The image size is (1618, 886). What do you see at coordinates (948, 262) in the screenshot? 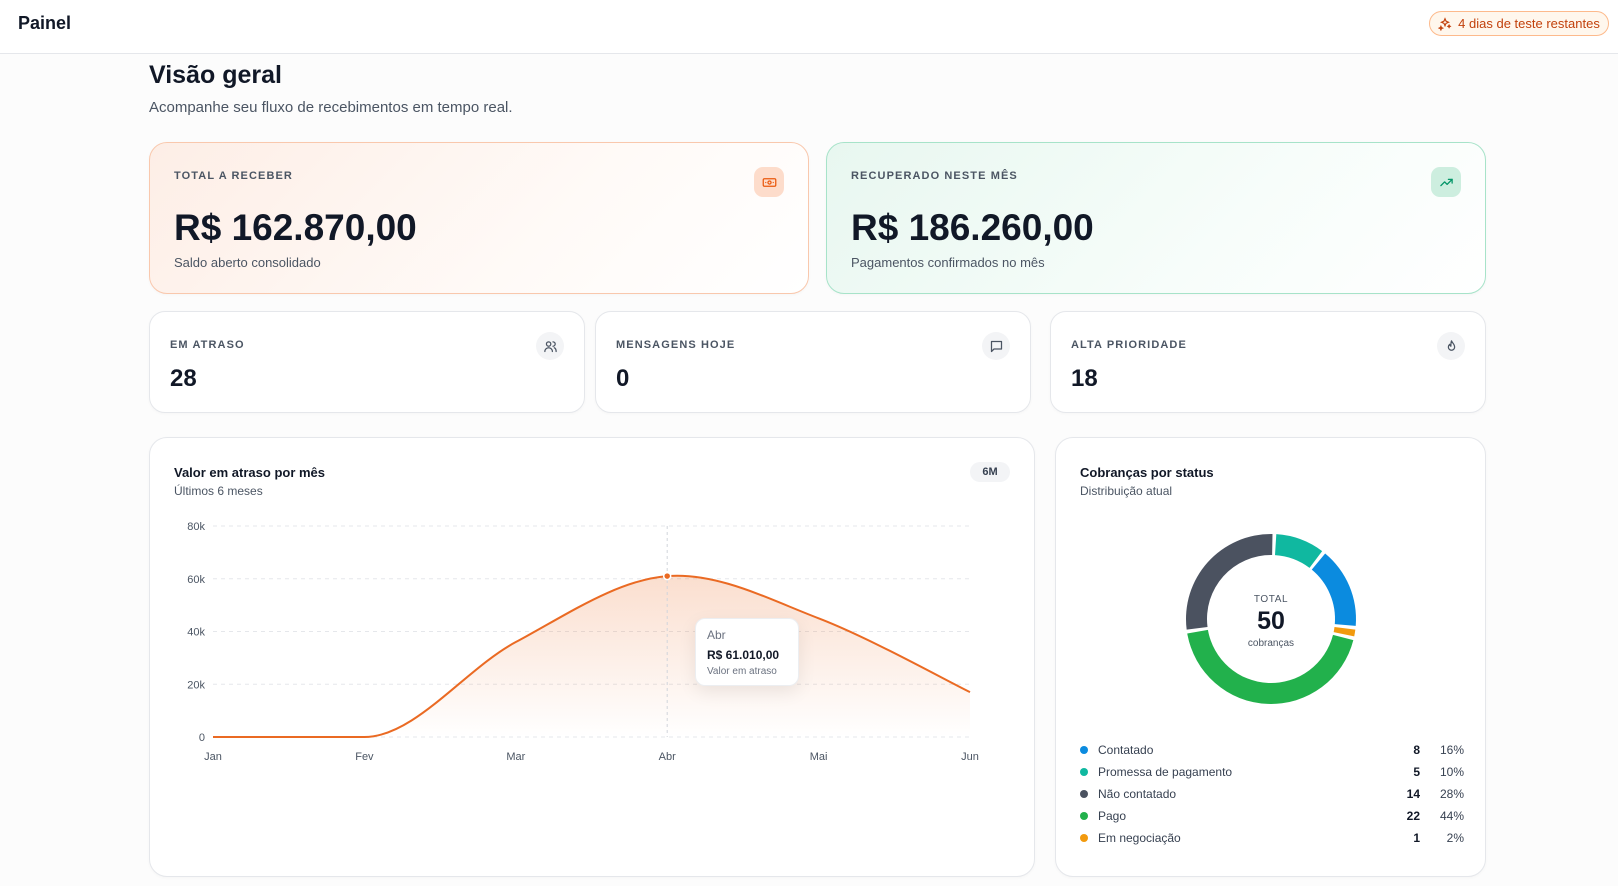
I see `kpi-caption: Pagamentos confirmados no mês` at bounding box center [948, 262].